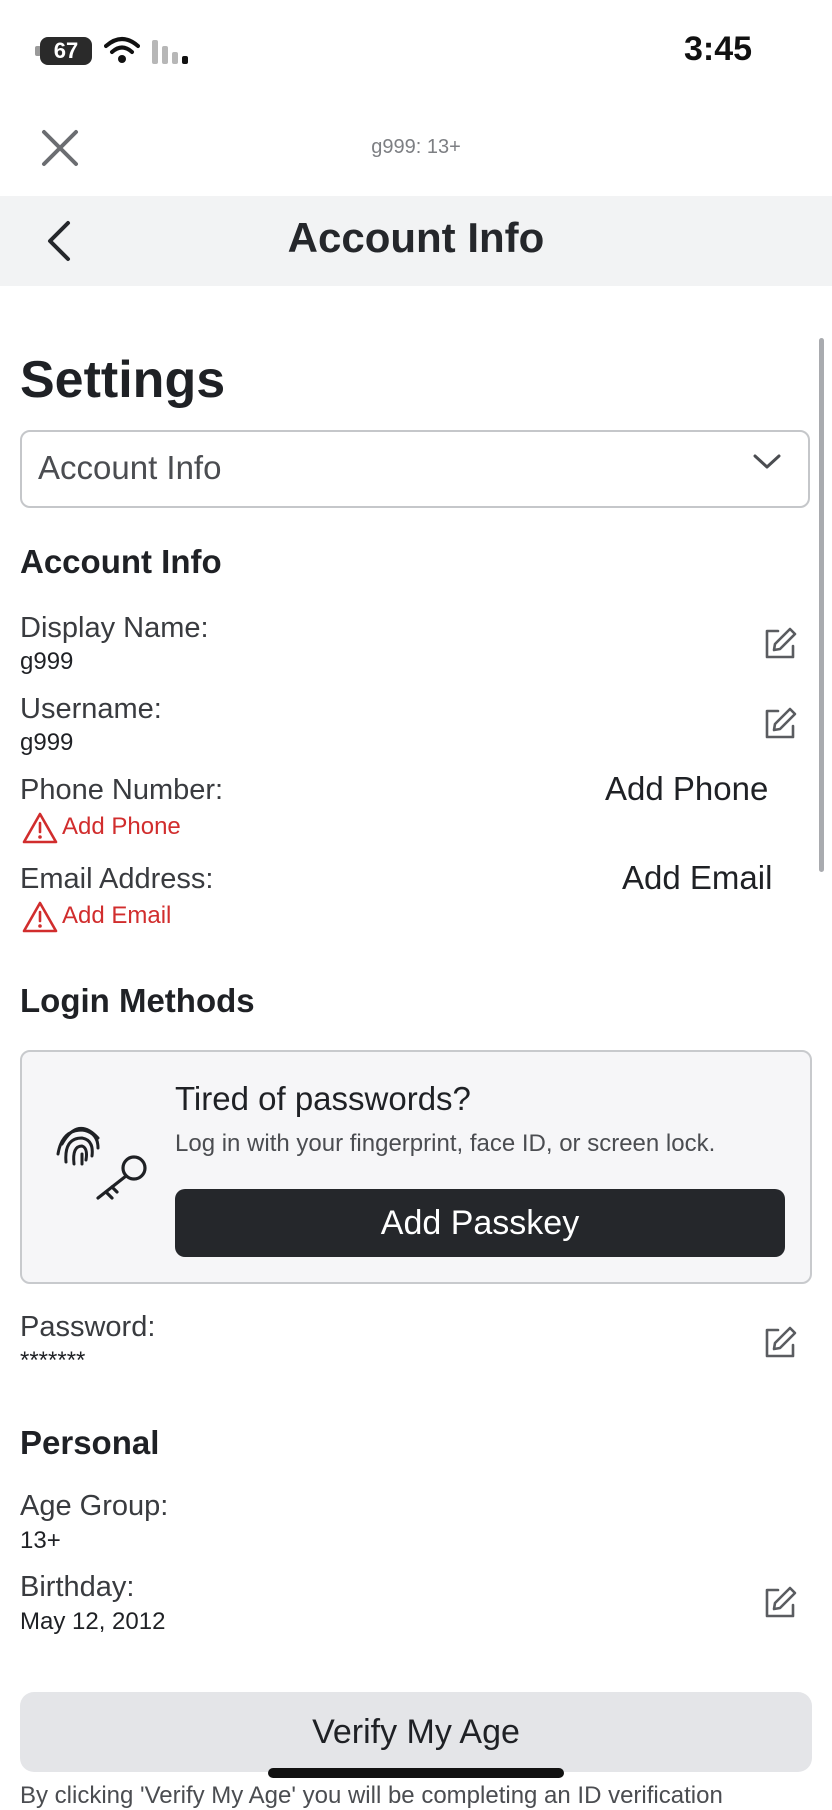  I want to click on add-phone-warning: Add Phone, so click(121, 827).